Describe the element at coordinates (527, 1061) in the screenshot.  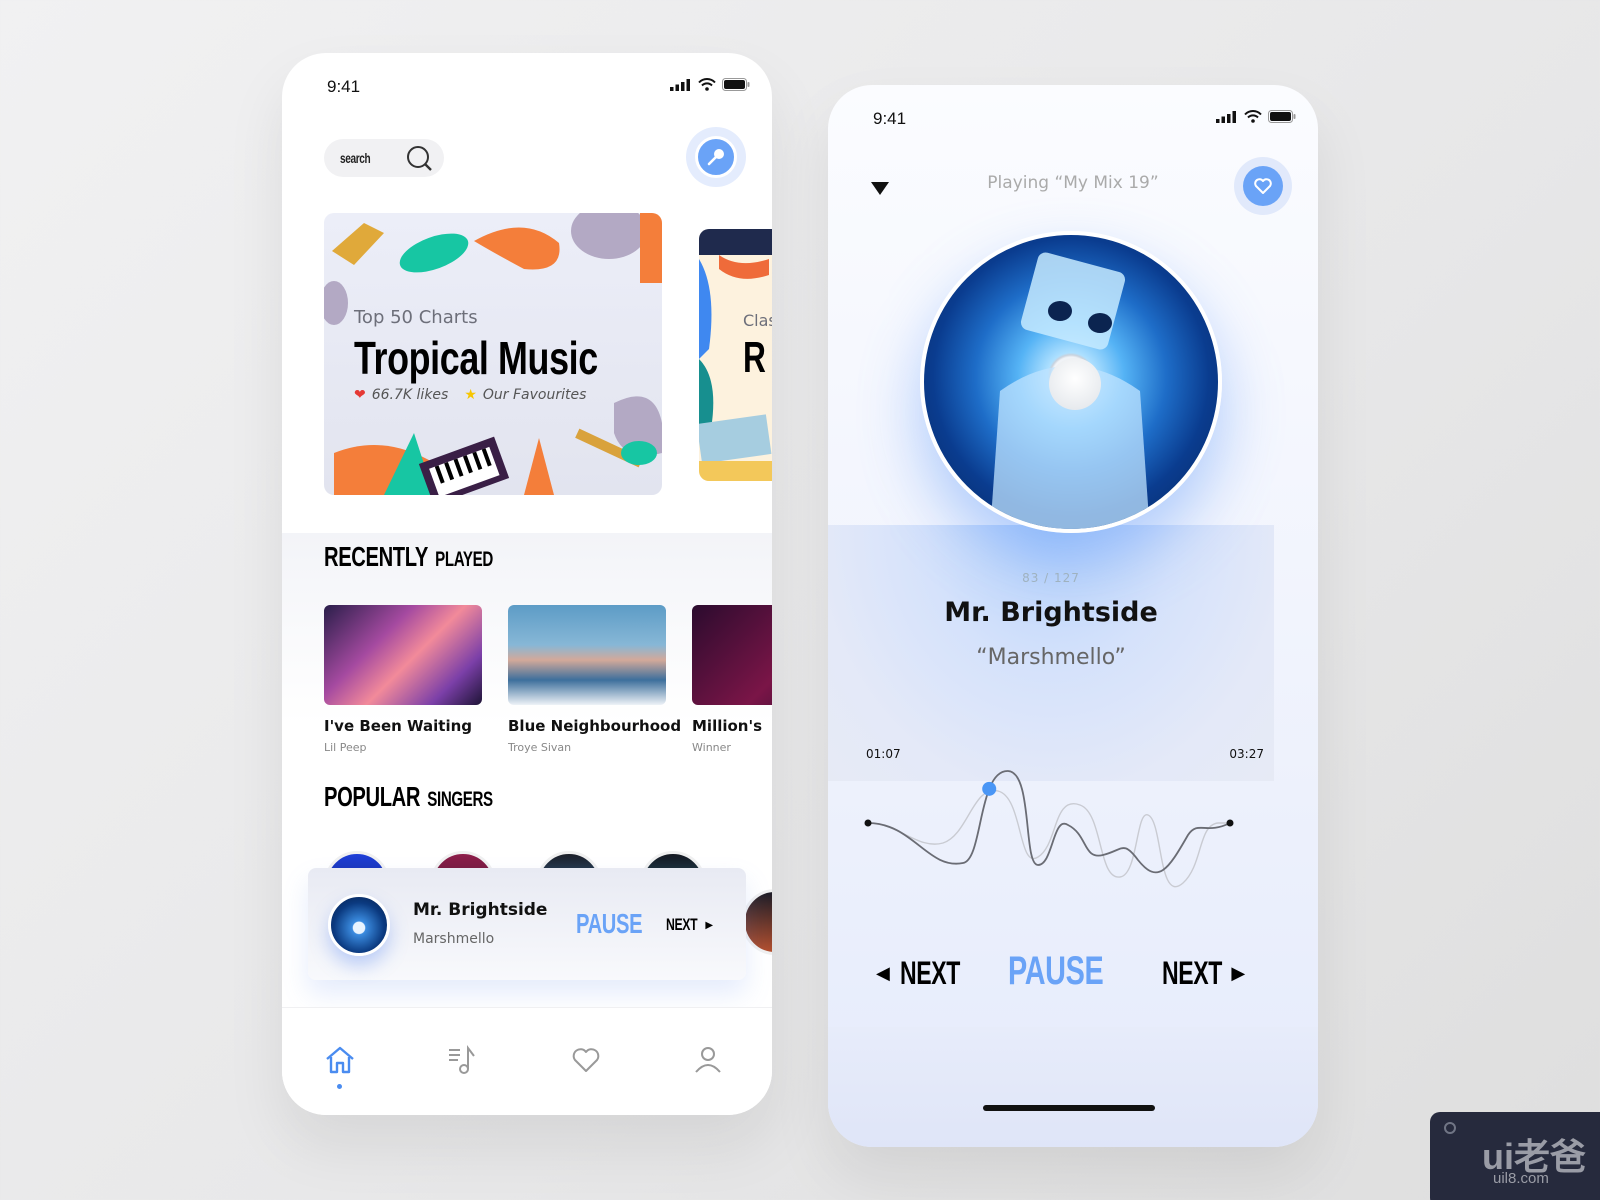
I see `bottom-tab-bar` at that location.